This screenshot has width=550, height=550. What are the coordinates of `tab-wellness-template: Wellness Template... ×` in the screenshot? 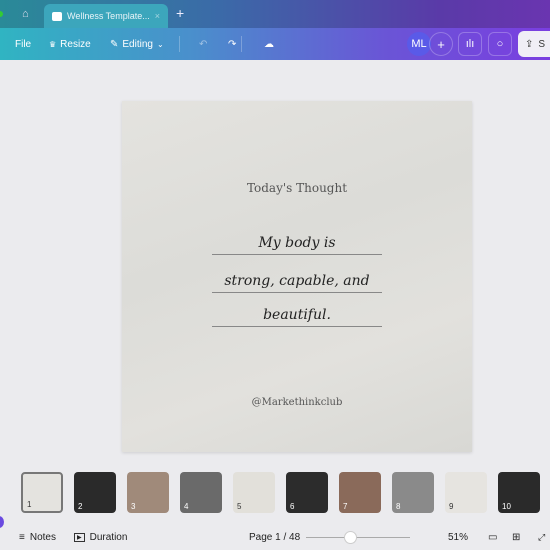 It's located at (106, 16).